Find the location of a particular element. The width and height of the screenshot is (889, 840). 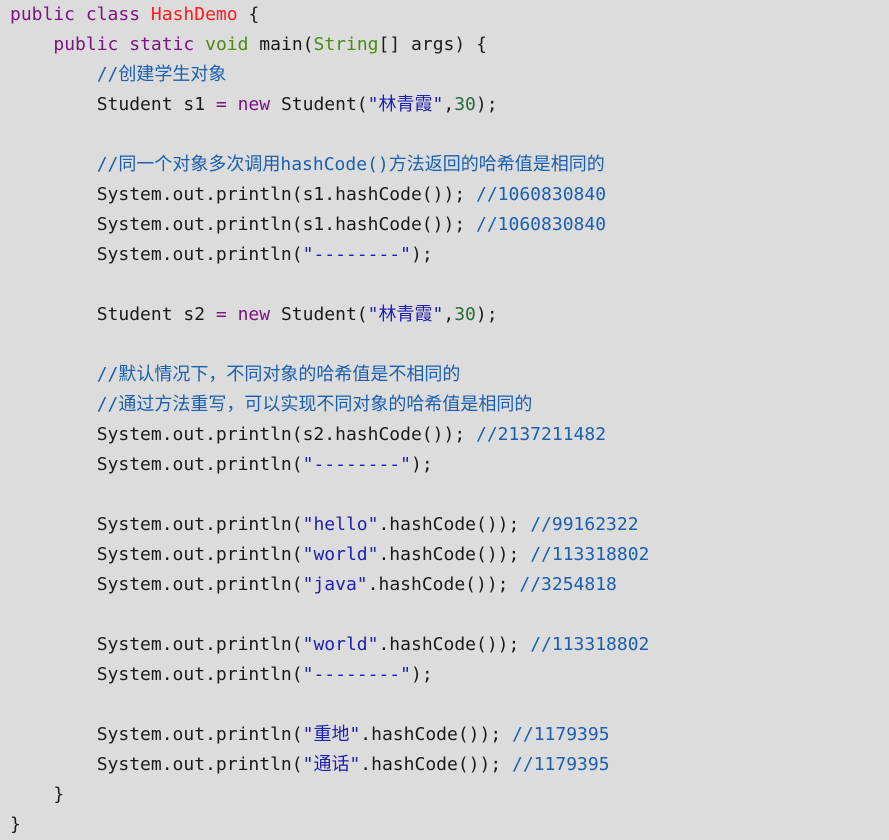

class-name-token: HashDemo is located at coordinates (194, 14).